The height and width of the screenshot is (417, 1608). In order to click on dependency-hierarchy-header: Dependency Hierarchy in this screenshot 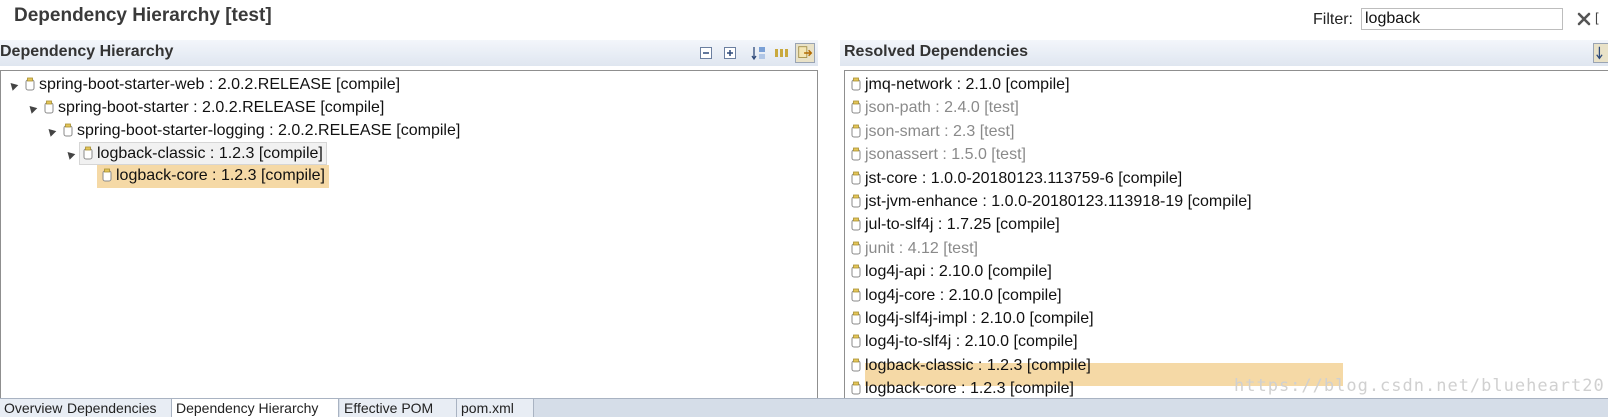, I will do `click(409, 53)`.